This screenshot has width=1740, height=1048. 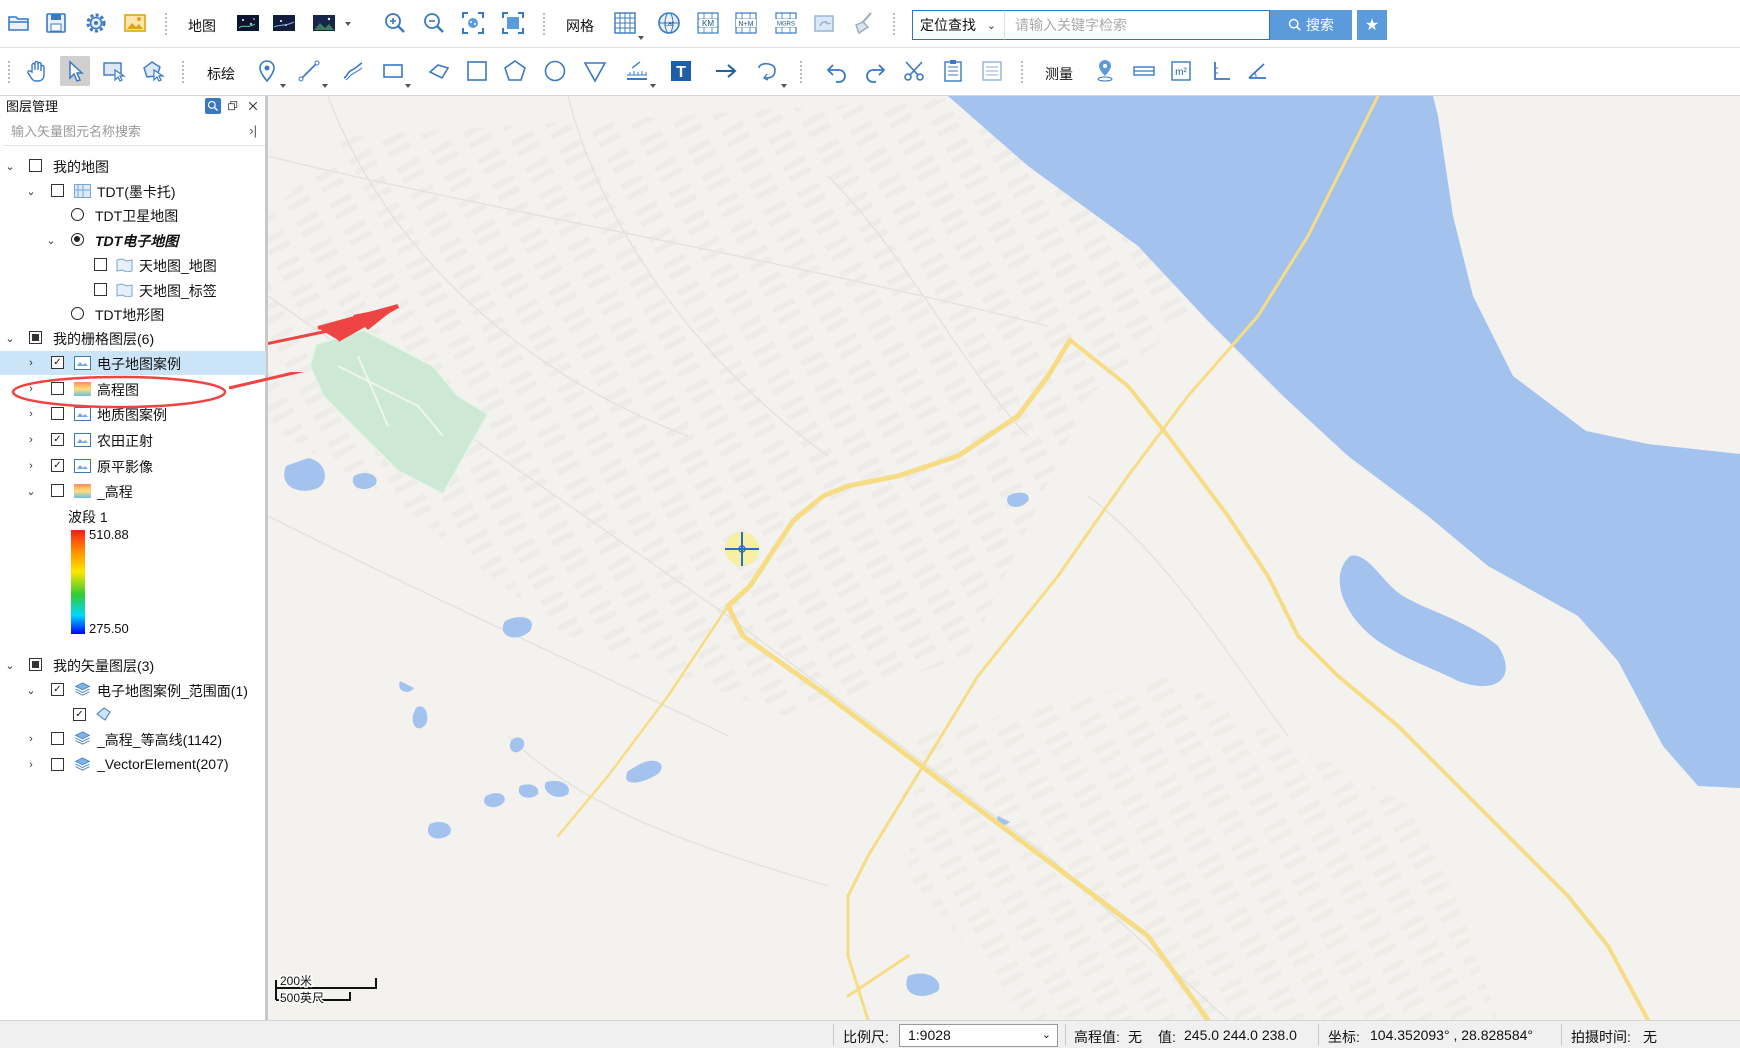 I want to click on zoom-to-layer-icon, so click(x=473, y=23).